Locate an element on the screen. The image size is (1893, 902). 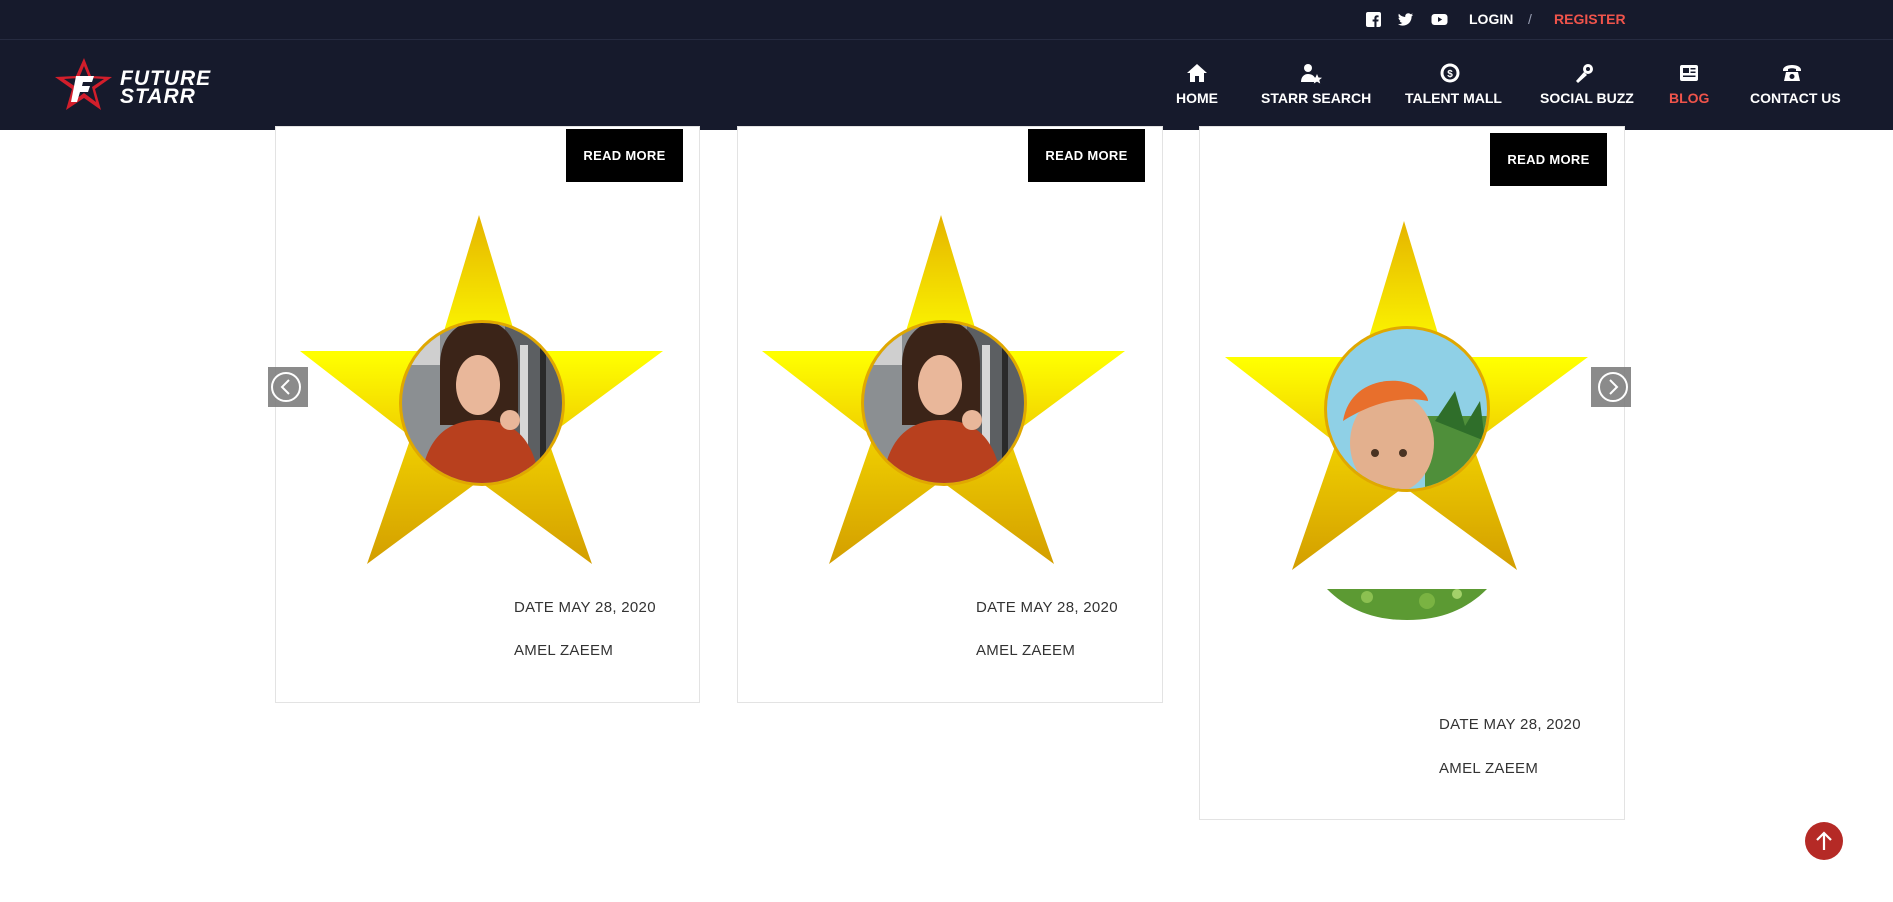
nav-blog: BLOG is located at coordinates (1689, 84).